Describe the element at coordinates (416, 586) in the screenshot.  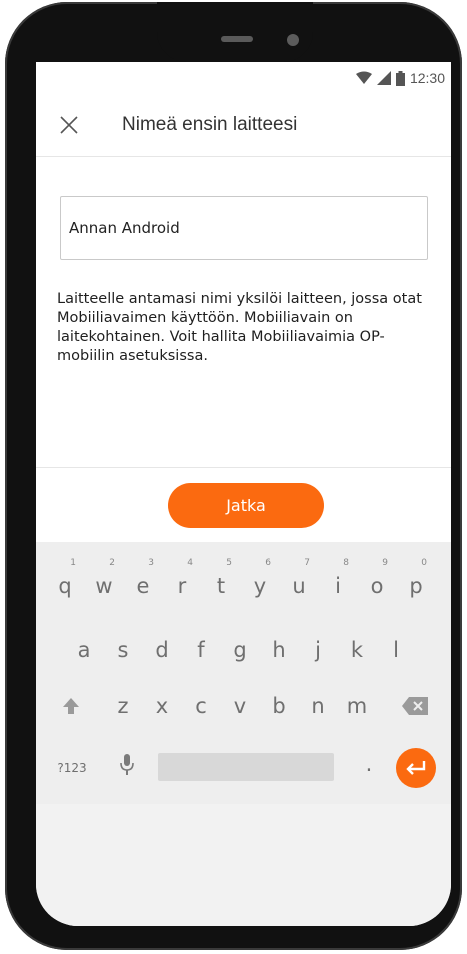
I see `key-label: p` at that location.